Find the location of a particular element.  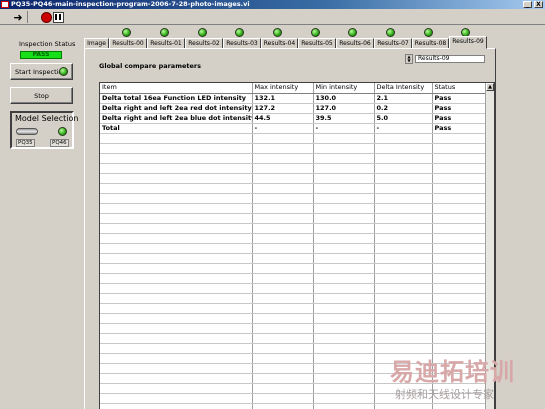

scroll-up-arrow-icon: ▲ is located at coordinates (490, 87).